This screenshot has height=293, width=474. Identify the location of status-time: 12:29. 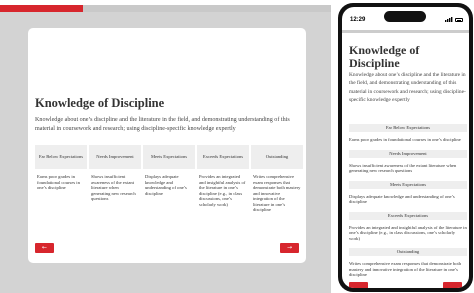
(358, 20).